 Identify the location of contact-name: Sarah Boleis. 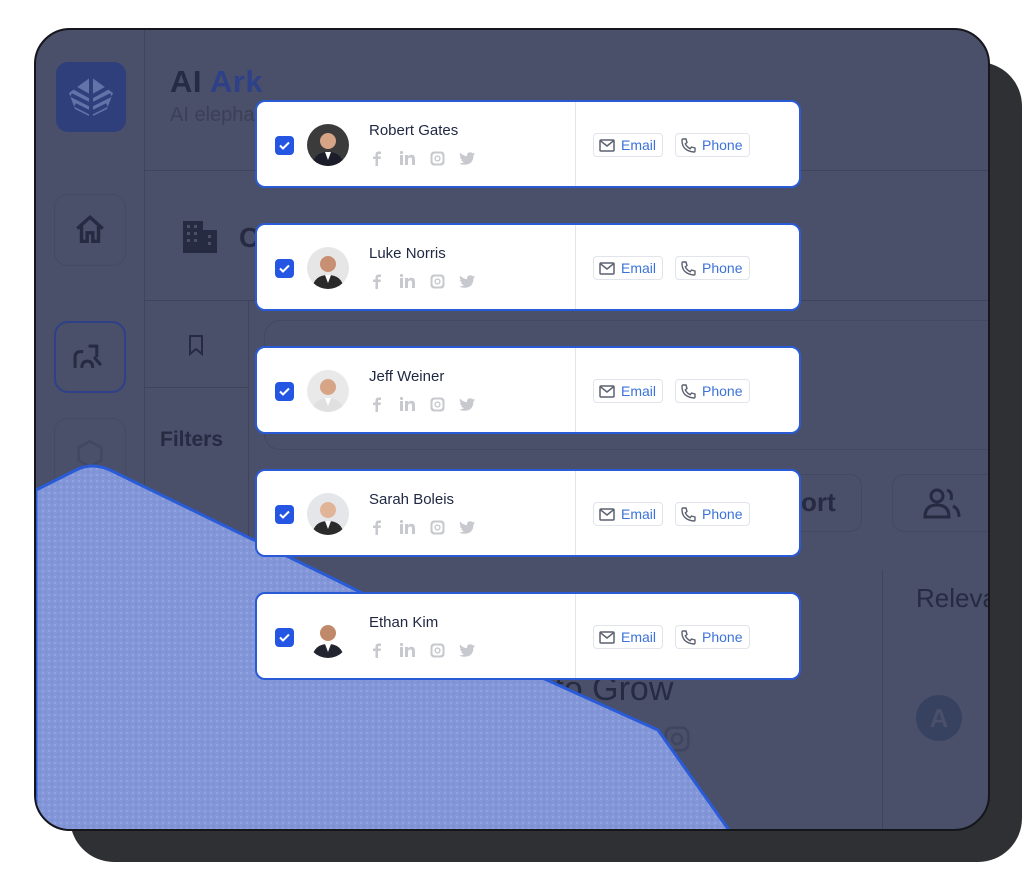
(412, 499).